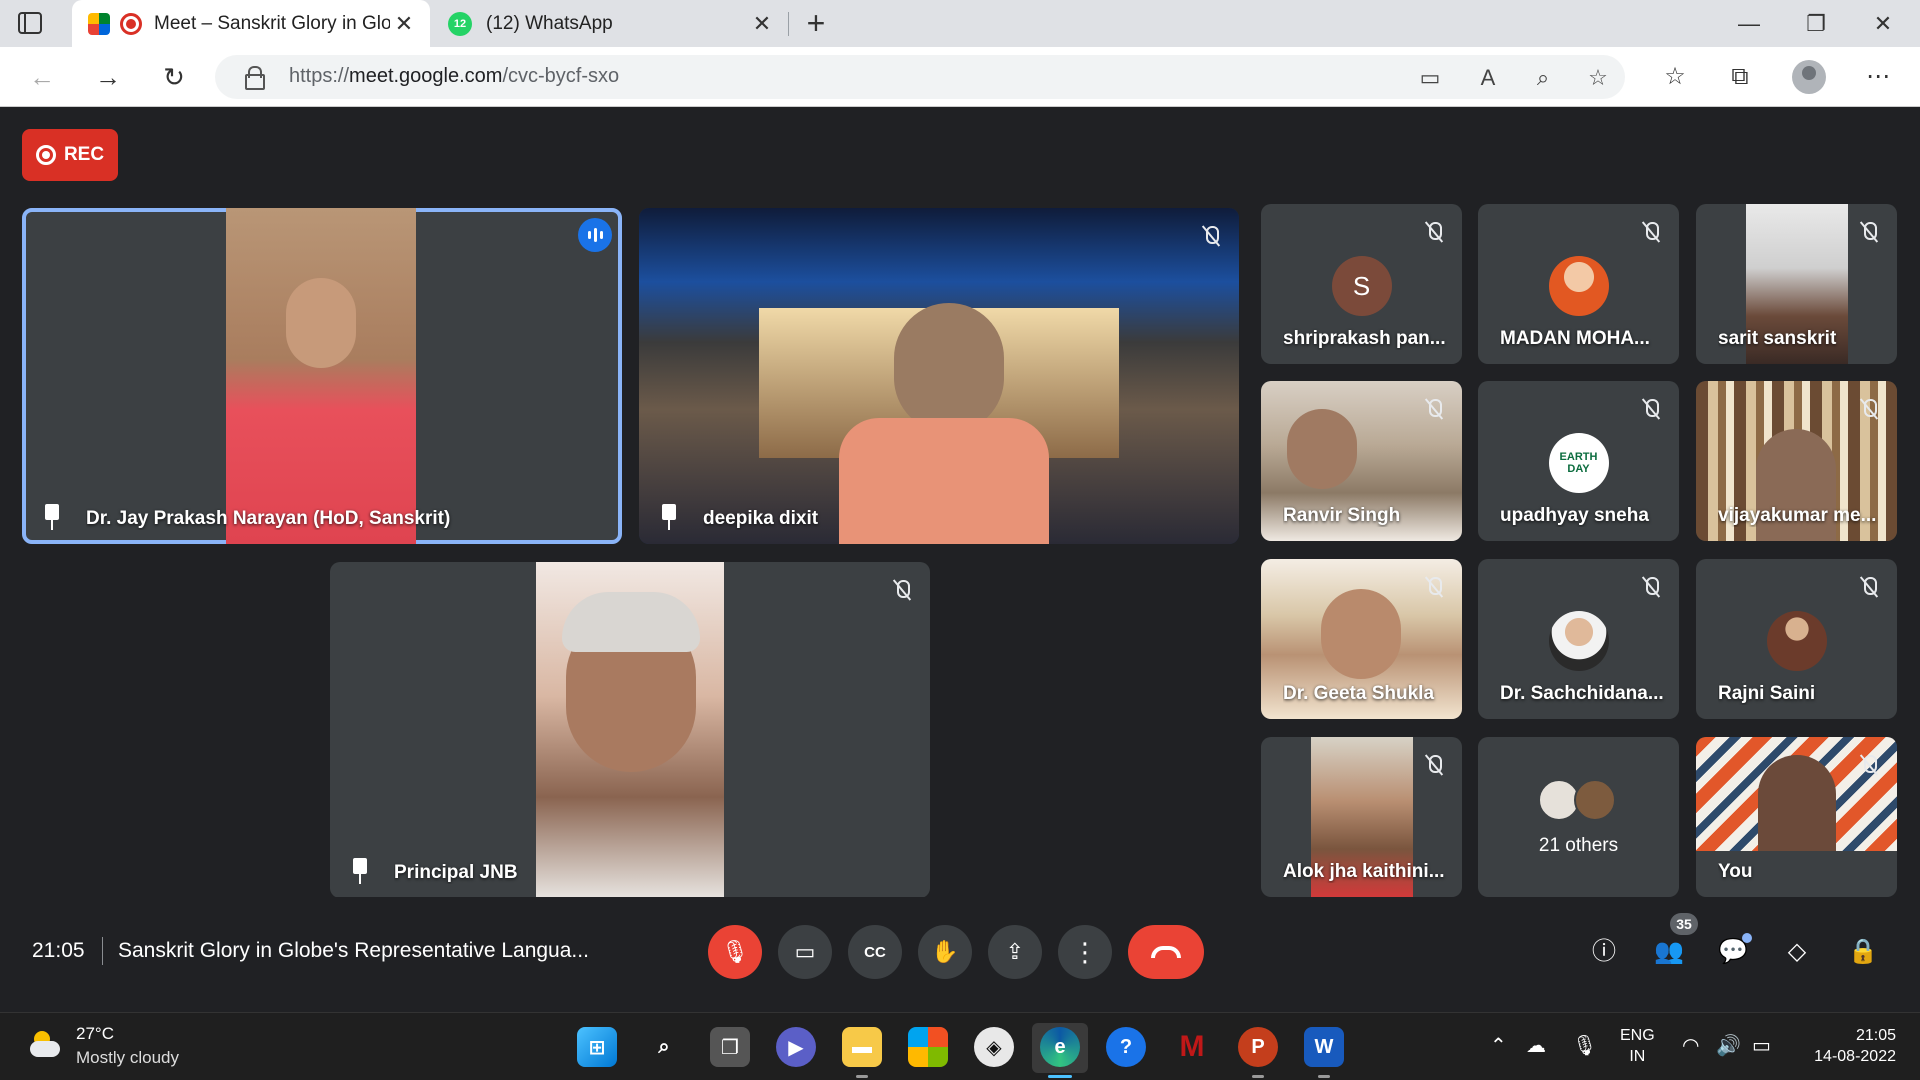 This screenshot has height=1080, width=1920. Describe the element at coordinates (1749, 23) in the screenshot. I see `minimize-icon: —` at that location.